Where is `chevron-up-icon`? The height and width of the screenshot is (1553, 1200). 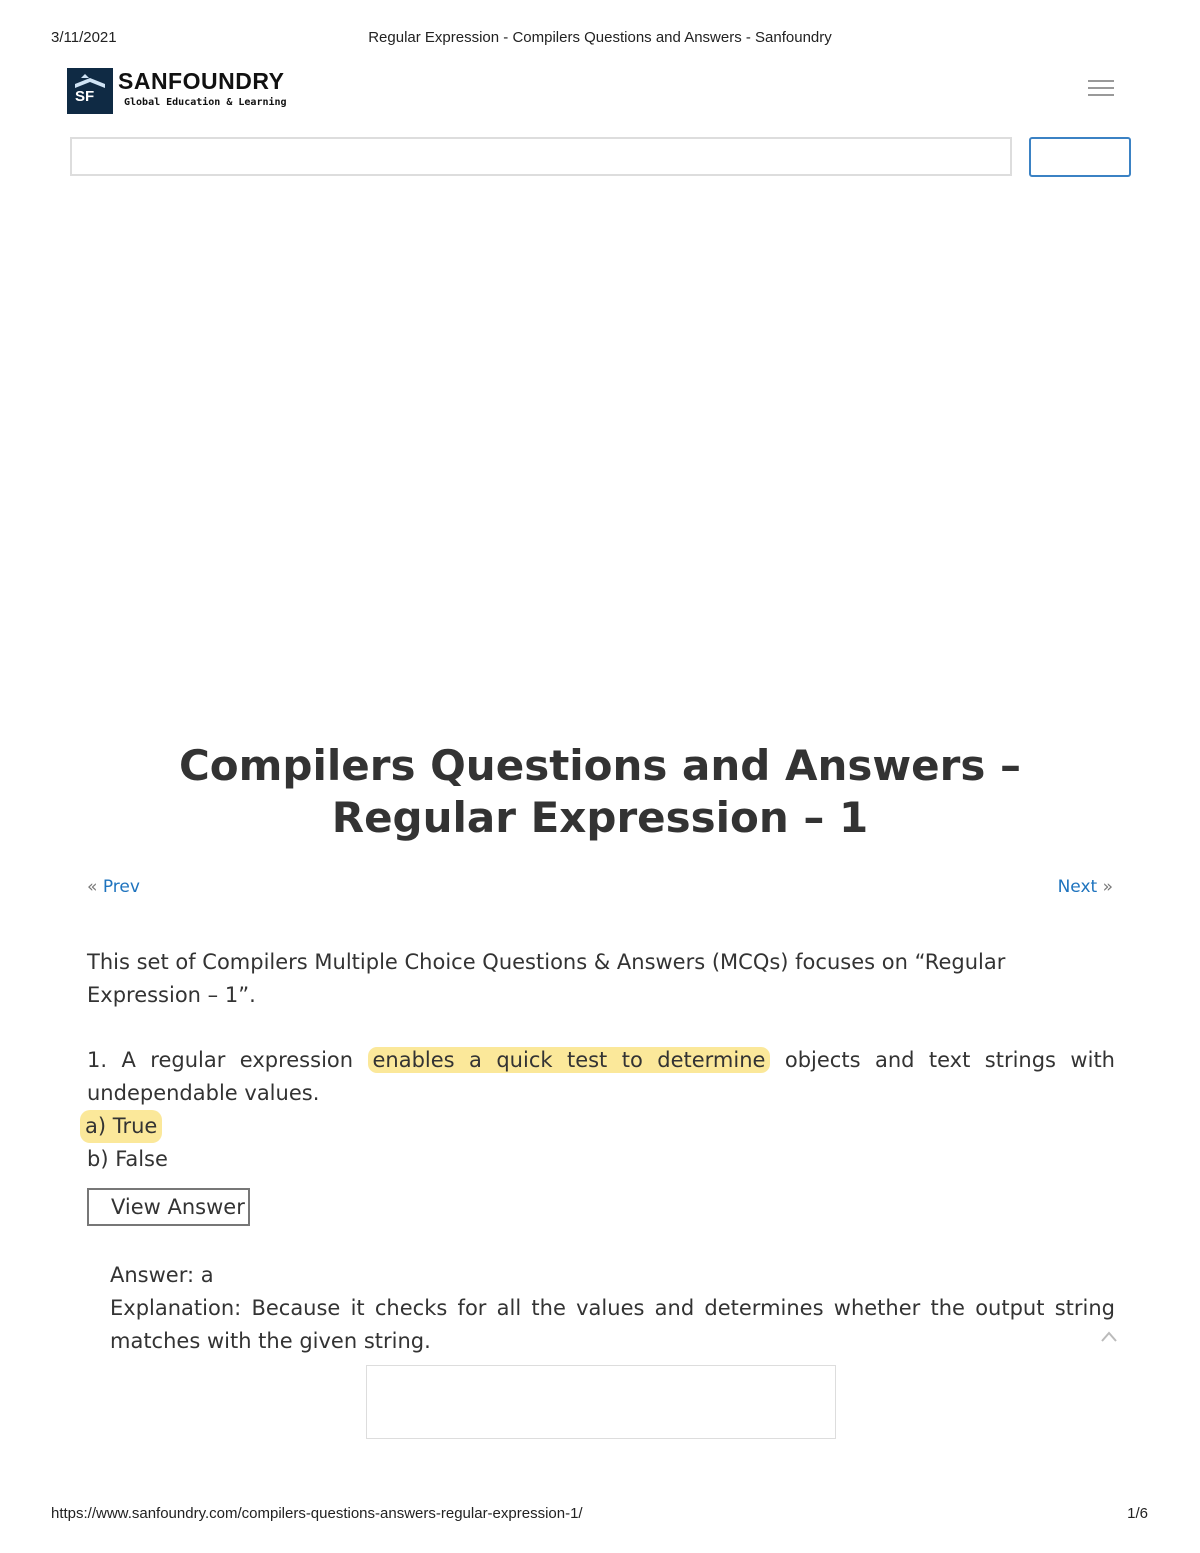 chevron-up-icon is located at coordinates (1109, 1337).